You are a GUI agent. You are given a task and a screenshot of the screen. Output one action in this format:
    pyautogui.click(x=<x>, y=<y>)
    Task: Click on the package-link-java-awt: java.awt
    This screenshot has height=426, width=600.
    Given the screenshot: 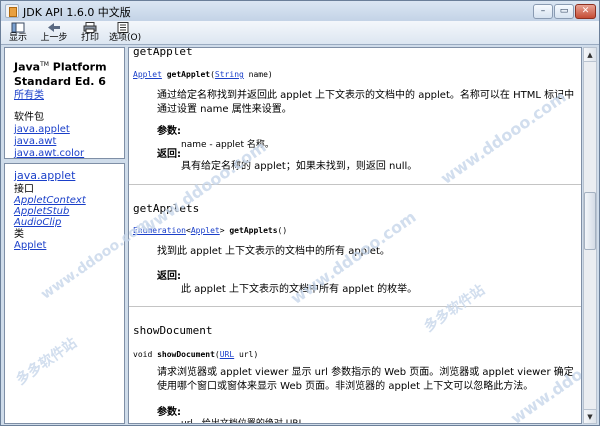 What is the action you would take?
    pyautogui.click(x=35, y=142)
    